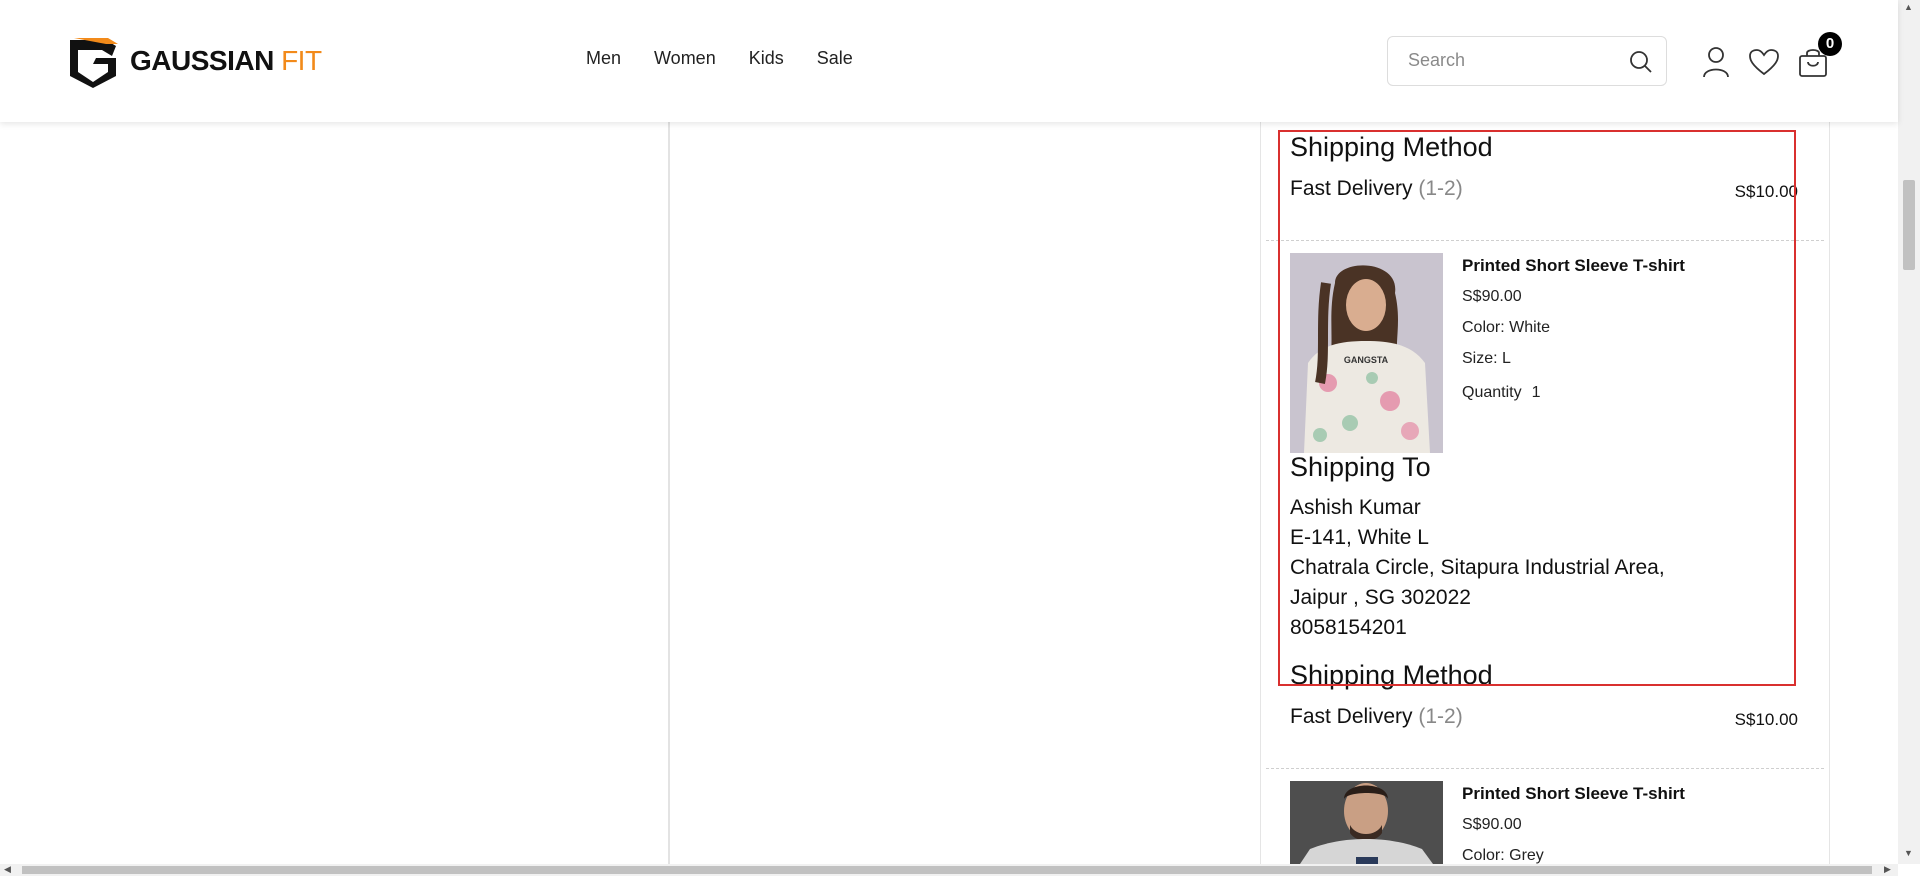 This screenshot has height=876, width=1920. Describe the element at coordinates (1716, 64) in the screenshot. I see `user-icon` at that location.